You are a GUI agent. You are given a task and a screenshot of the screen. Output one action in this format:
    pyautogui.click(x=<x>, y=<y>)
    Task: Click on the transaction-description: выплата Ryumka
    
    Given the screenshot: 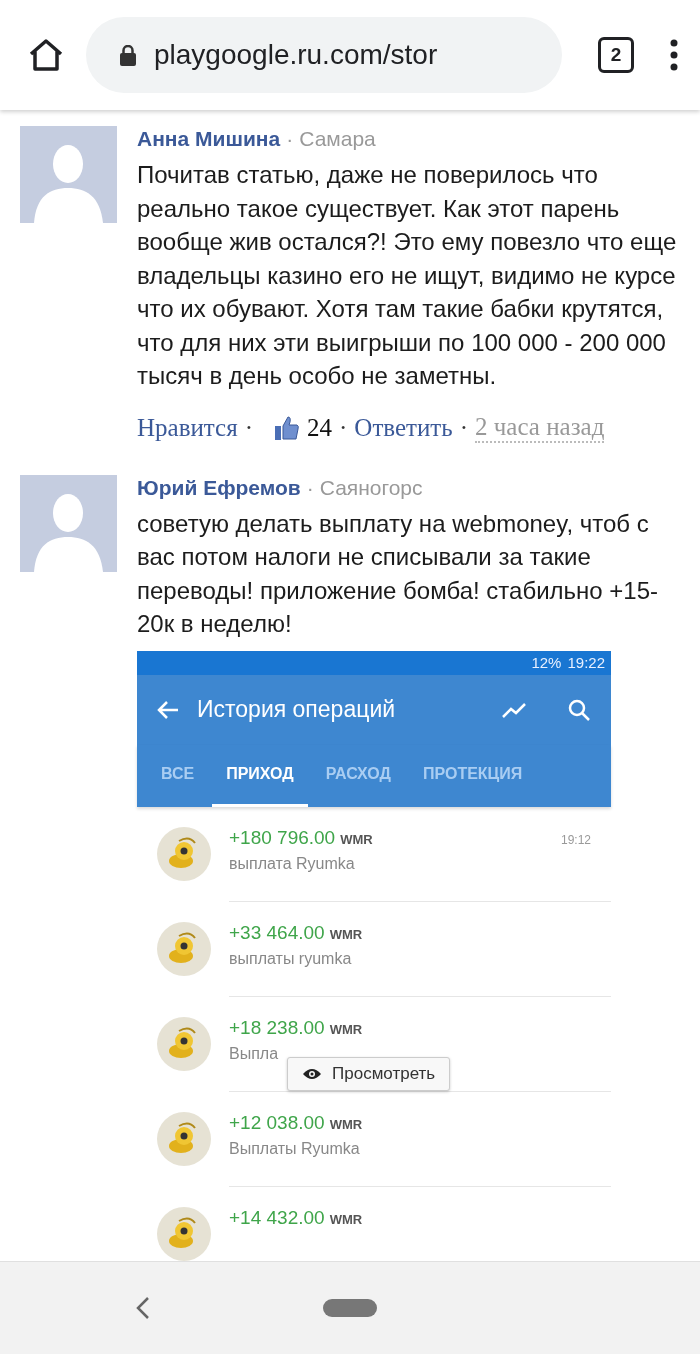 What is the action you would take?
    pyautogui.click(x=292, y=863)
    